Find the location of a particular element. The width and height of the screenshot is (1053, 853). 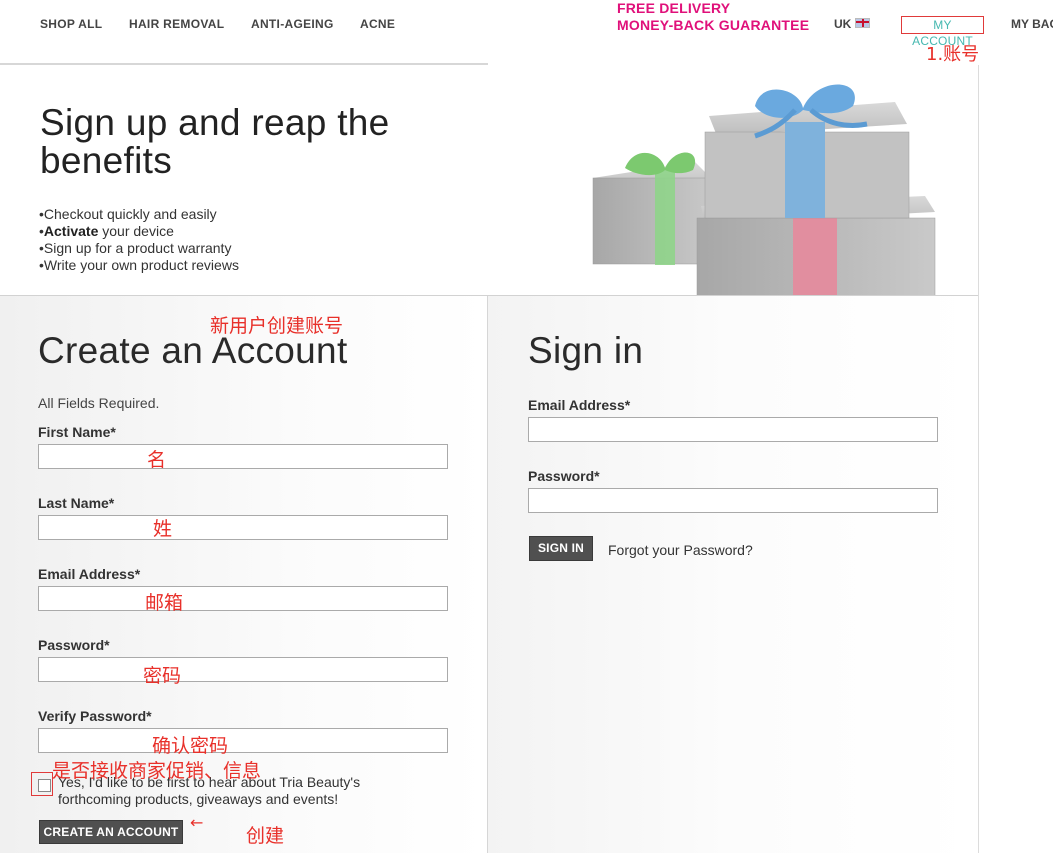

nav-shop-all: SHOP ALL is located at coordinates (71, 24).